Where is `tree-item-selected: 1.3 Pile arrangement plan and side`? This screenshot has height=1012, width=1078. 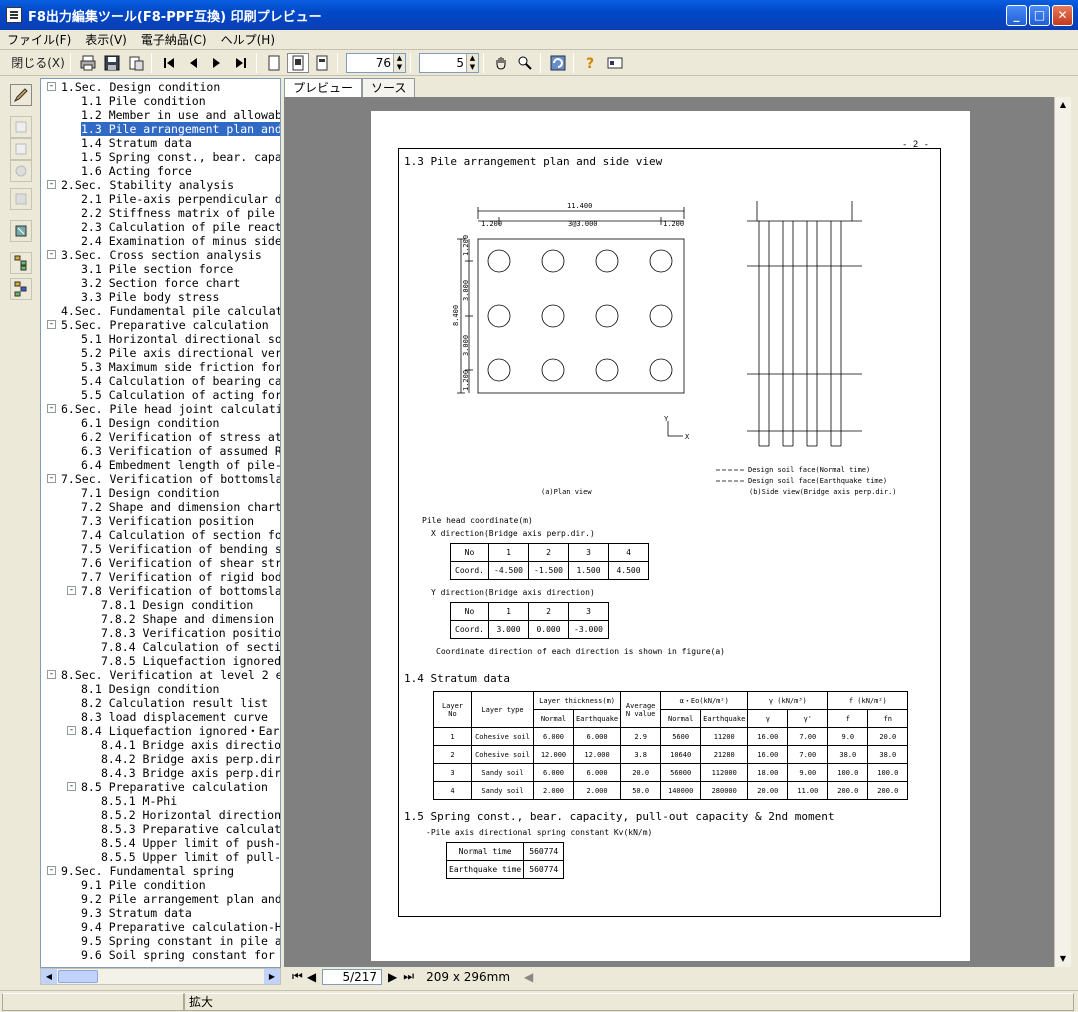
tree-item-selected: 1.3 Pile arrangement plan and side is located at coordinates (180, 129).